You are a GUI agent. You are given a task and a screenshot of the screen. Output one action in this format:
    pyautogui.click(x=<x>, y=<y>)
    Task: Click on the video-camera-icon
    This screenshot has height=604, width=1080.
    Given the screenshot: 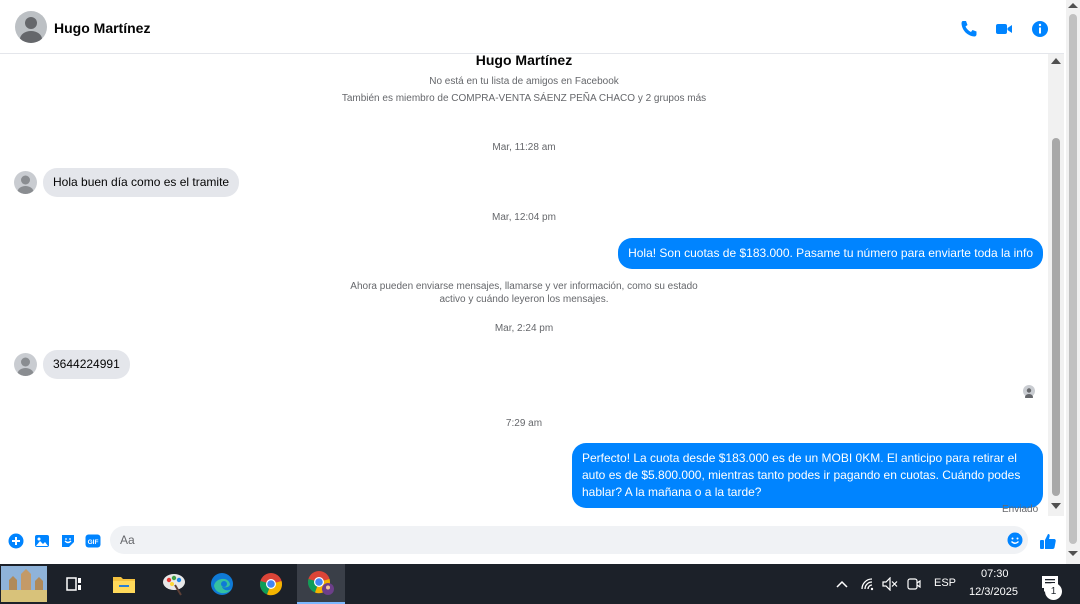 What is the action you would take?
    pyautogui.click(x=1004, y=29)
    